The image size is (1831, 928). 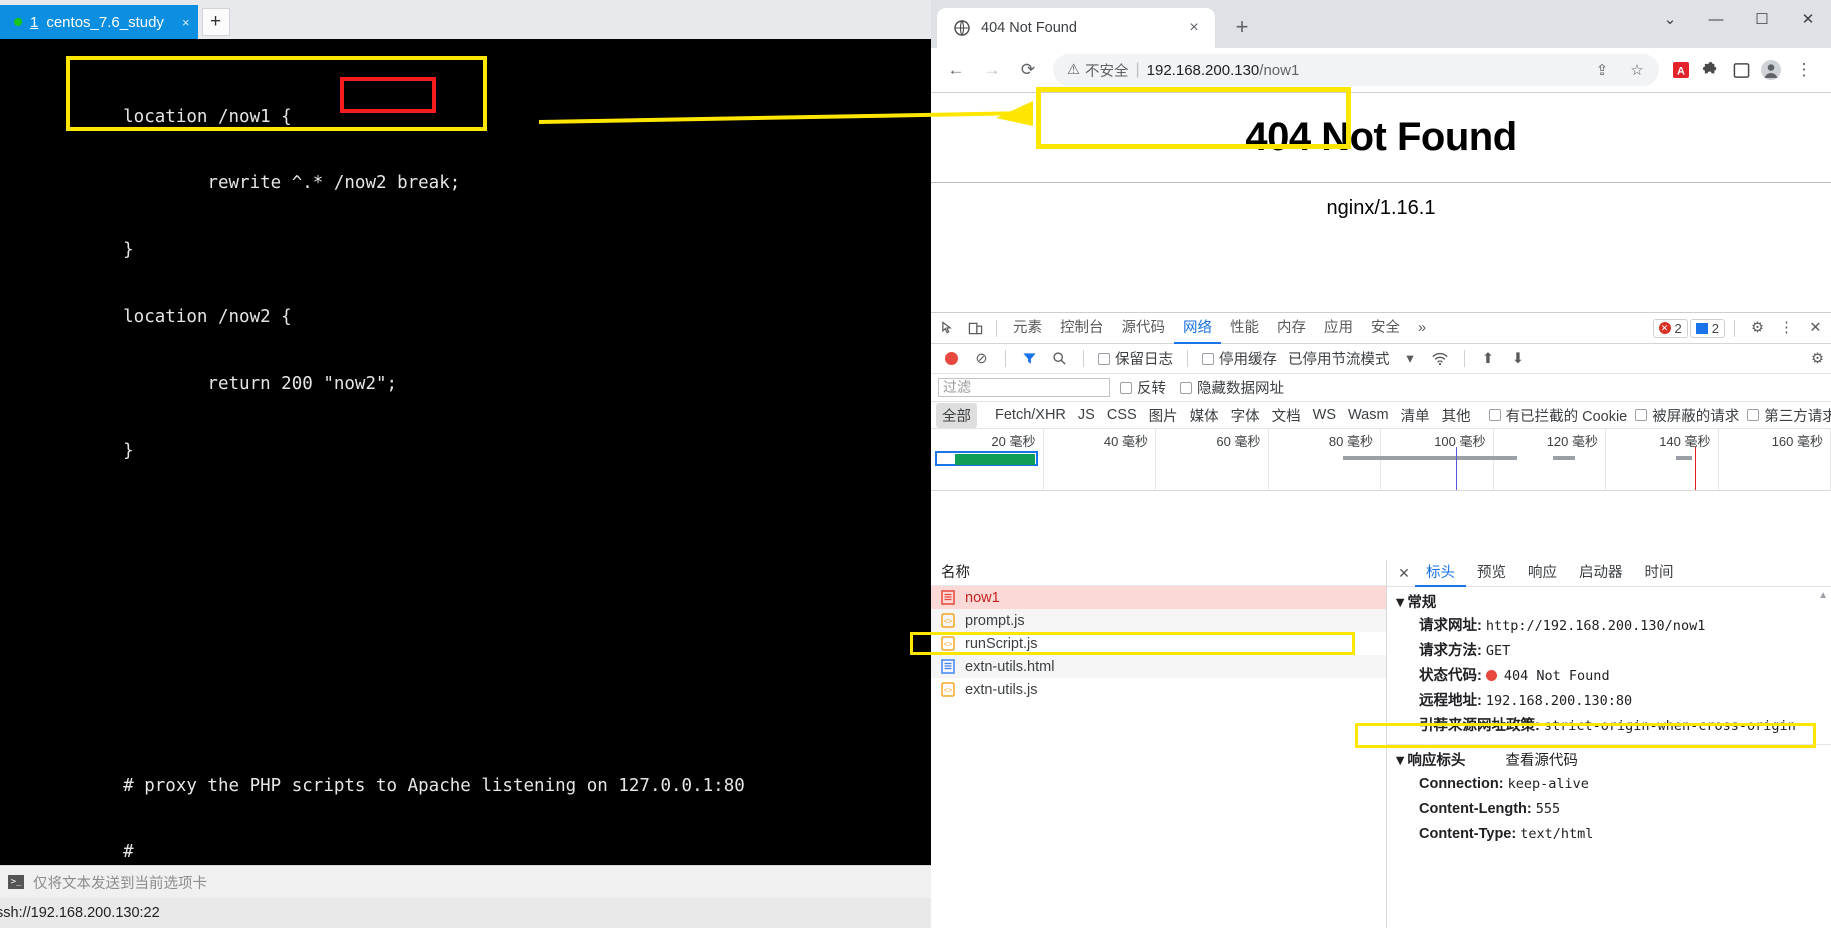 I want to click on terminal-line: }, so click(x=107, y=250).